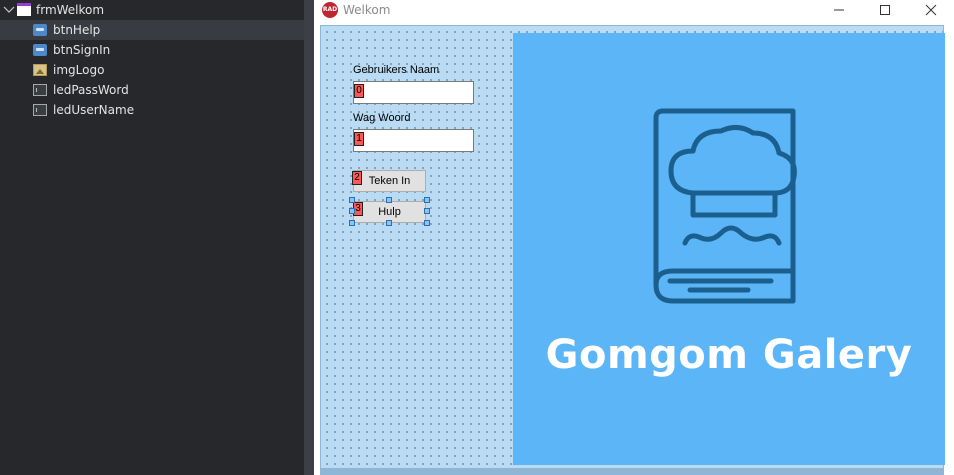 The width and height of the screenshot is (954, 475). I want to click on form-titlebar: RAD Welkom, so click(634, 10).